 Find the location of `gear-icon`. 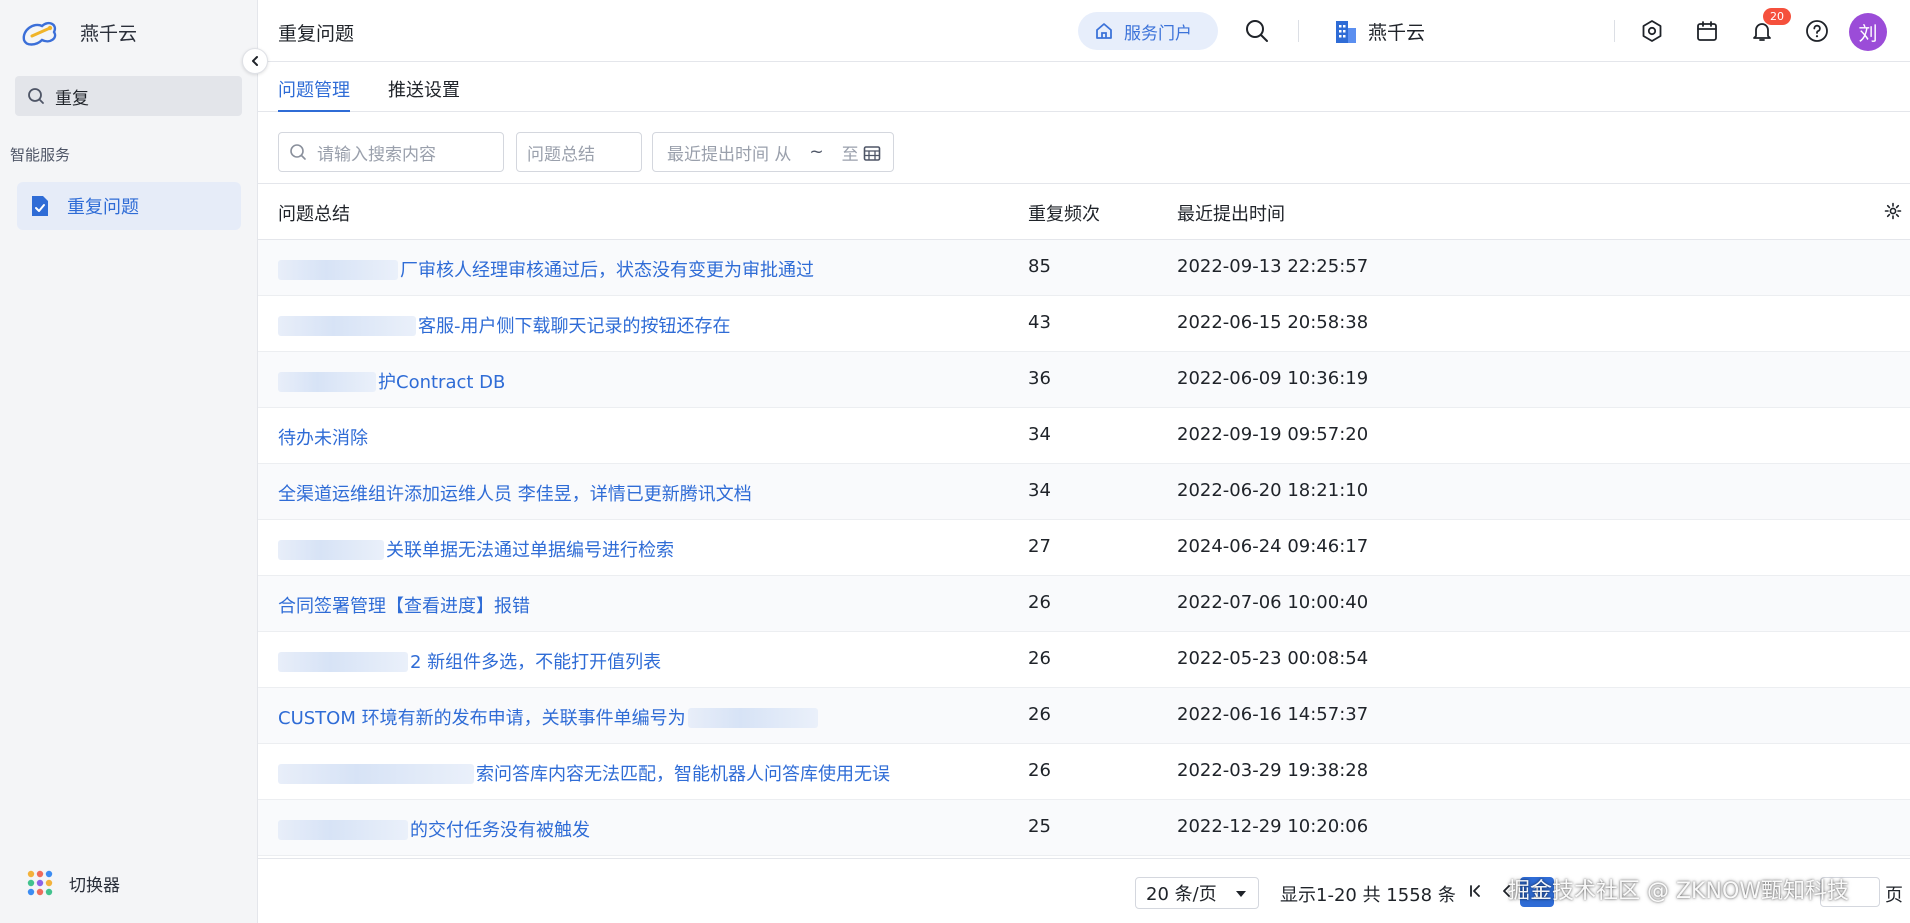

gear-icon is located at coordinates (1893, 211).